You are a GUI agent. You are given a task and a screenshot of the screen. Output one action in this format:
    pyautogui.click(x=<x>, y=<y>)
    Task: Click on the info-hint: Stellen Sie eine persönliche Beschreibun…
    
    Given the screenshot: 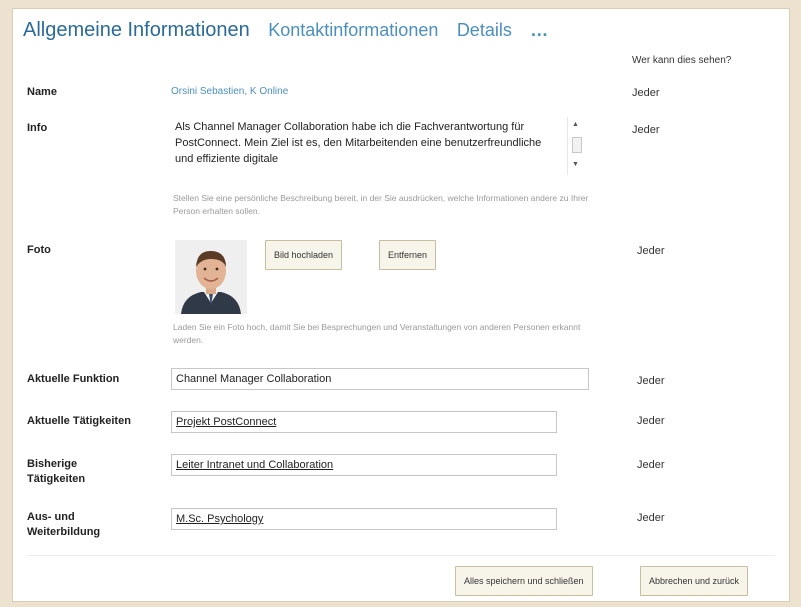 What is the action you would take?
    pyautogui.click(x=381, y=204)
    